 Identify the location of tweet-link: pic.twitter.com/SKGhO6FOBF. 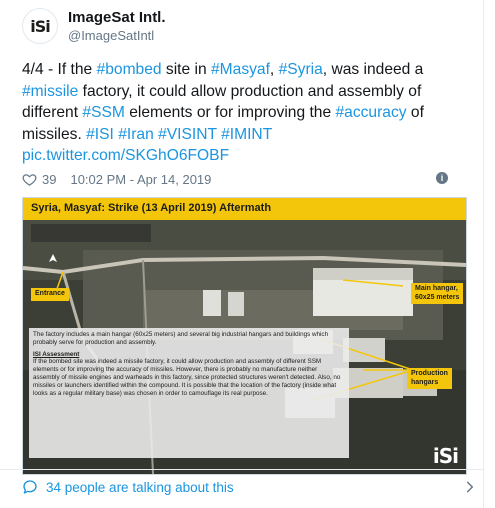
(125, 155).